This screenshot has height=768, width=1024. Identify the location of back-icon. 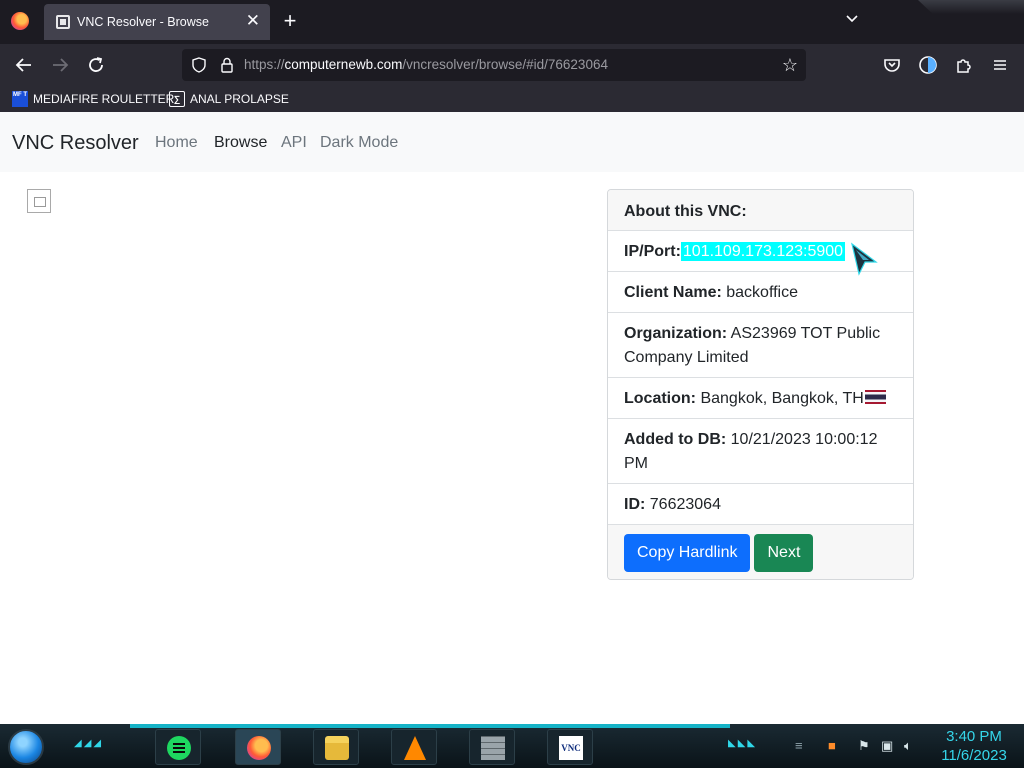
(24, 65).